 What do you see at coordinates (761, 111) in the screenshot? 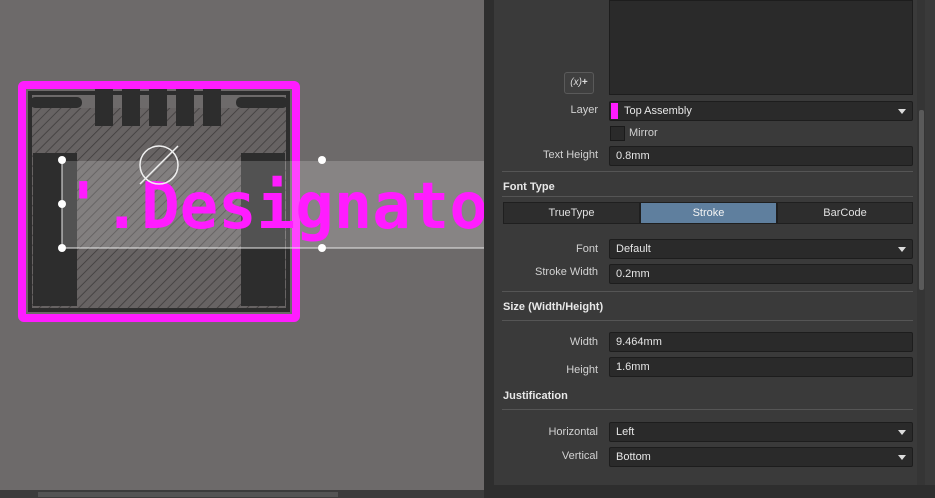
I see `layer-dropdown: Top Assembly` at bounding box center [761, 111].